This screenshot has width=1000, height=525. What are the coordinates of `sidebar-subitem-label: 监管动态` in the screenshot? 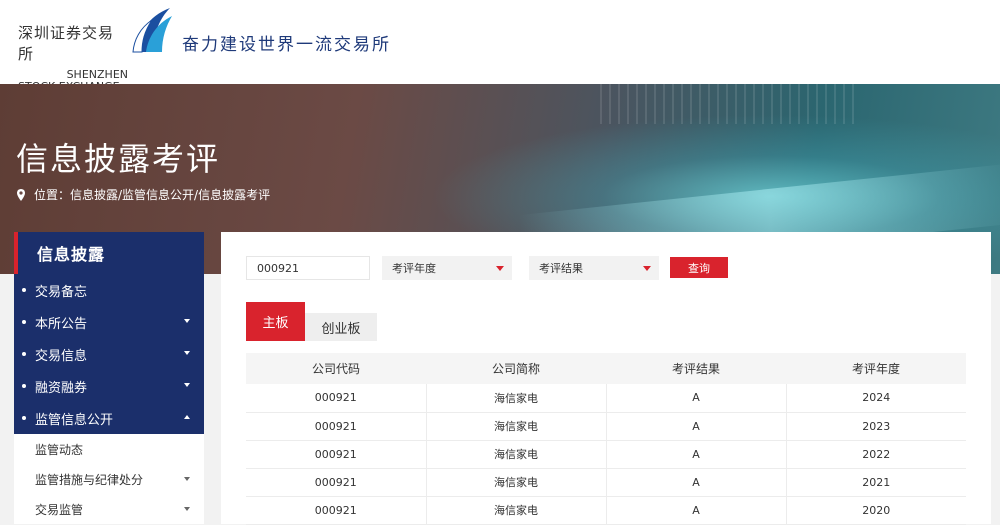 It's located at (59, 449).